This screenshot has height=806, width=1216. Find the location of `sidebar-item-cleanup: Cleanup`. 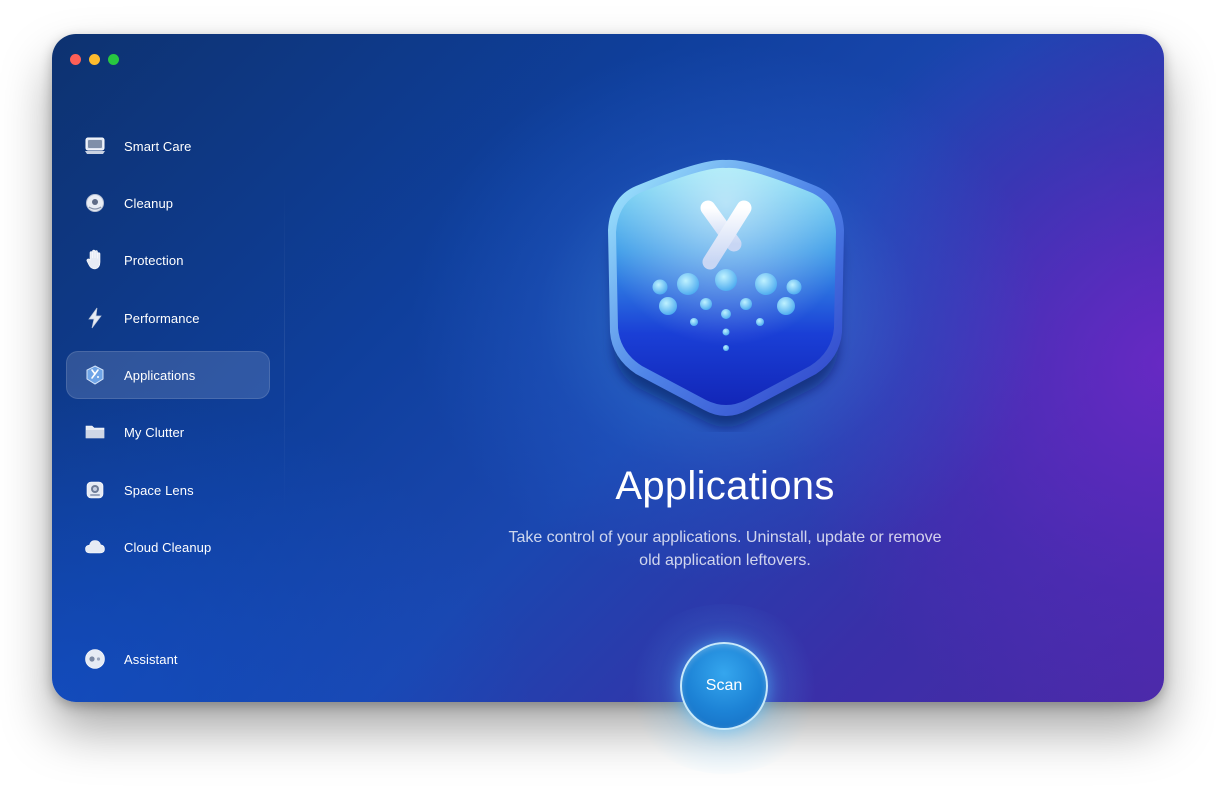

sidebar-item-cleanup: Cleanup is located at coordinates (168, 203).